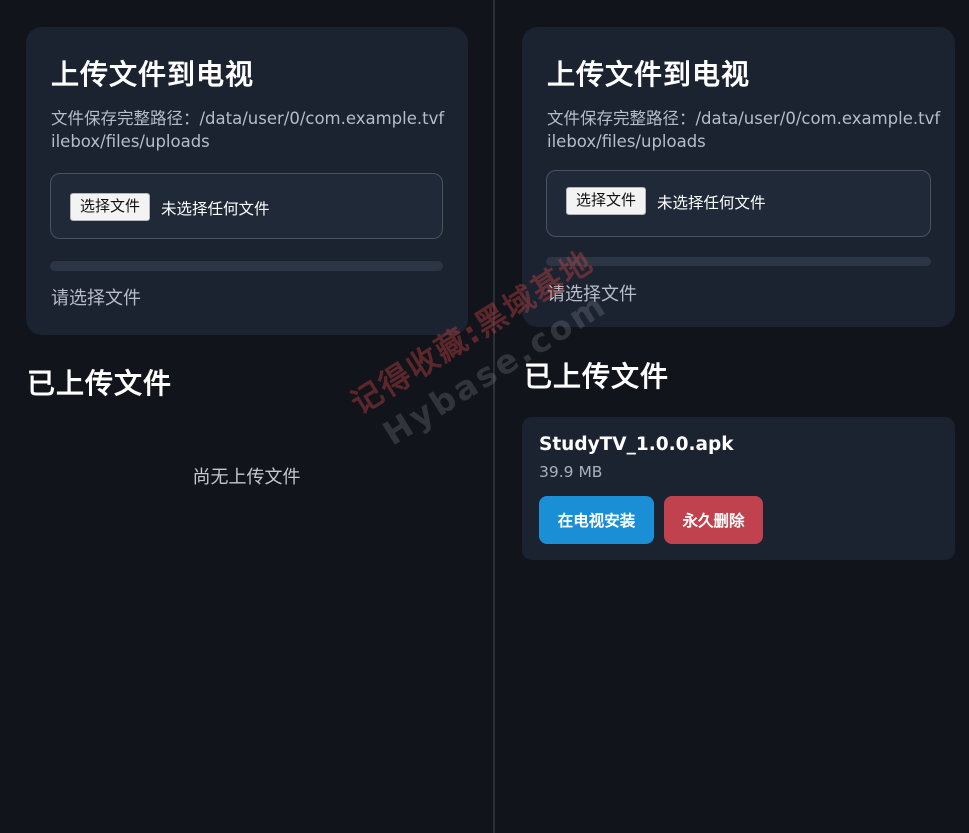 The height and width of the screenshot is (833, 969). What do you see at coordinates (738, 488) in the screenshot?
I see `uploaded-file-card: StudyTV_1.0.0.apk 39.9 MB 在电视安装 永久删除` at bounding box center [738, 488].